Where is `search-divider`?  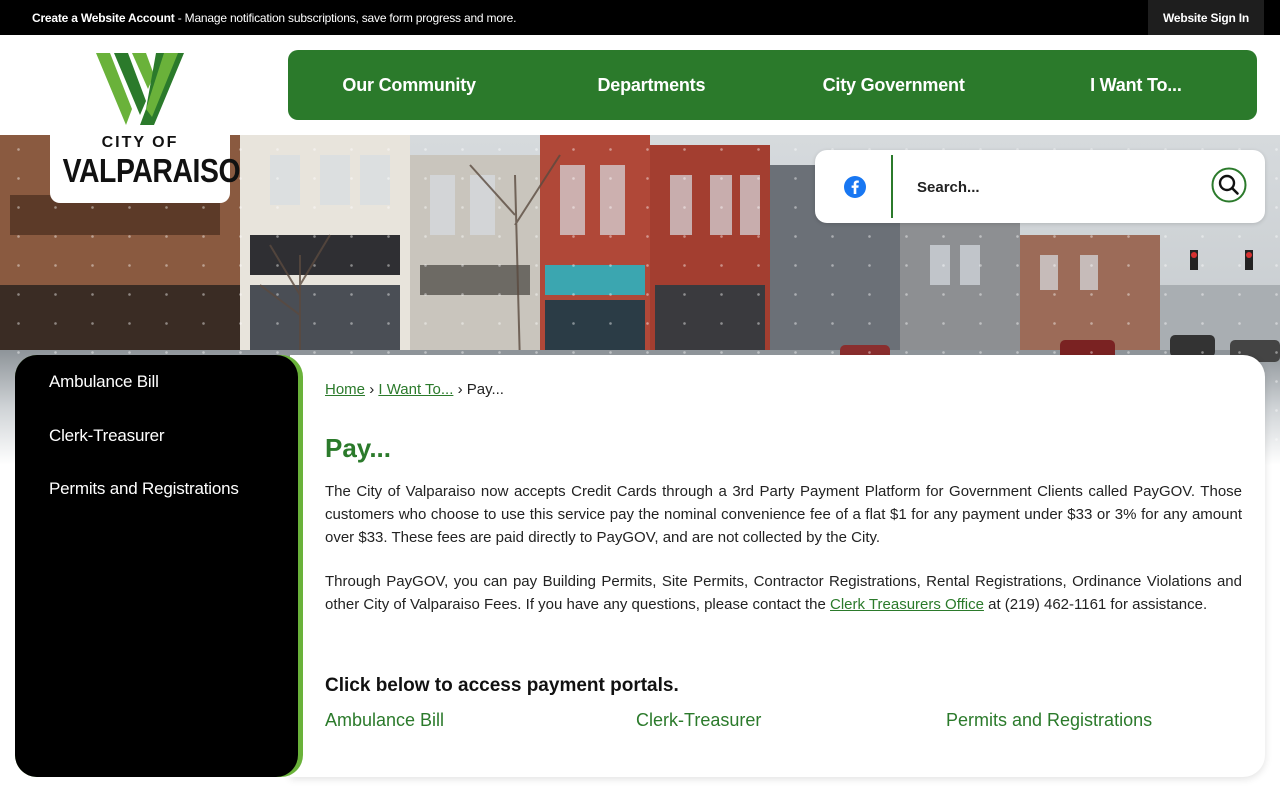 search-divider is located at coordinates (892, 186).